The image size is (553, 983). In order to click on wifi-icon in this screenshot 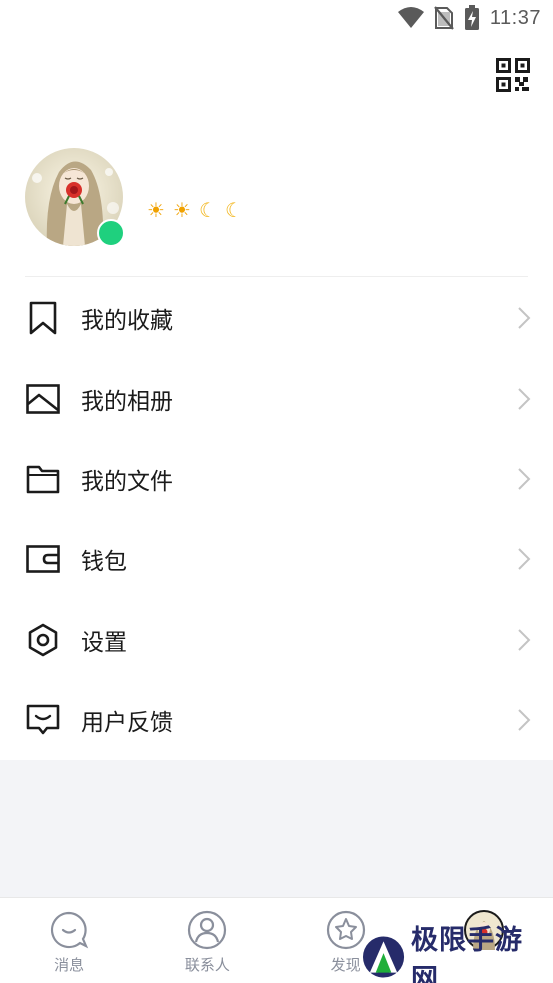, I will do `click(410, 17)`.